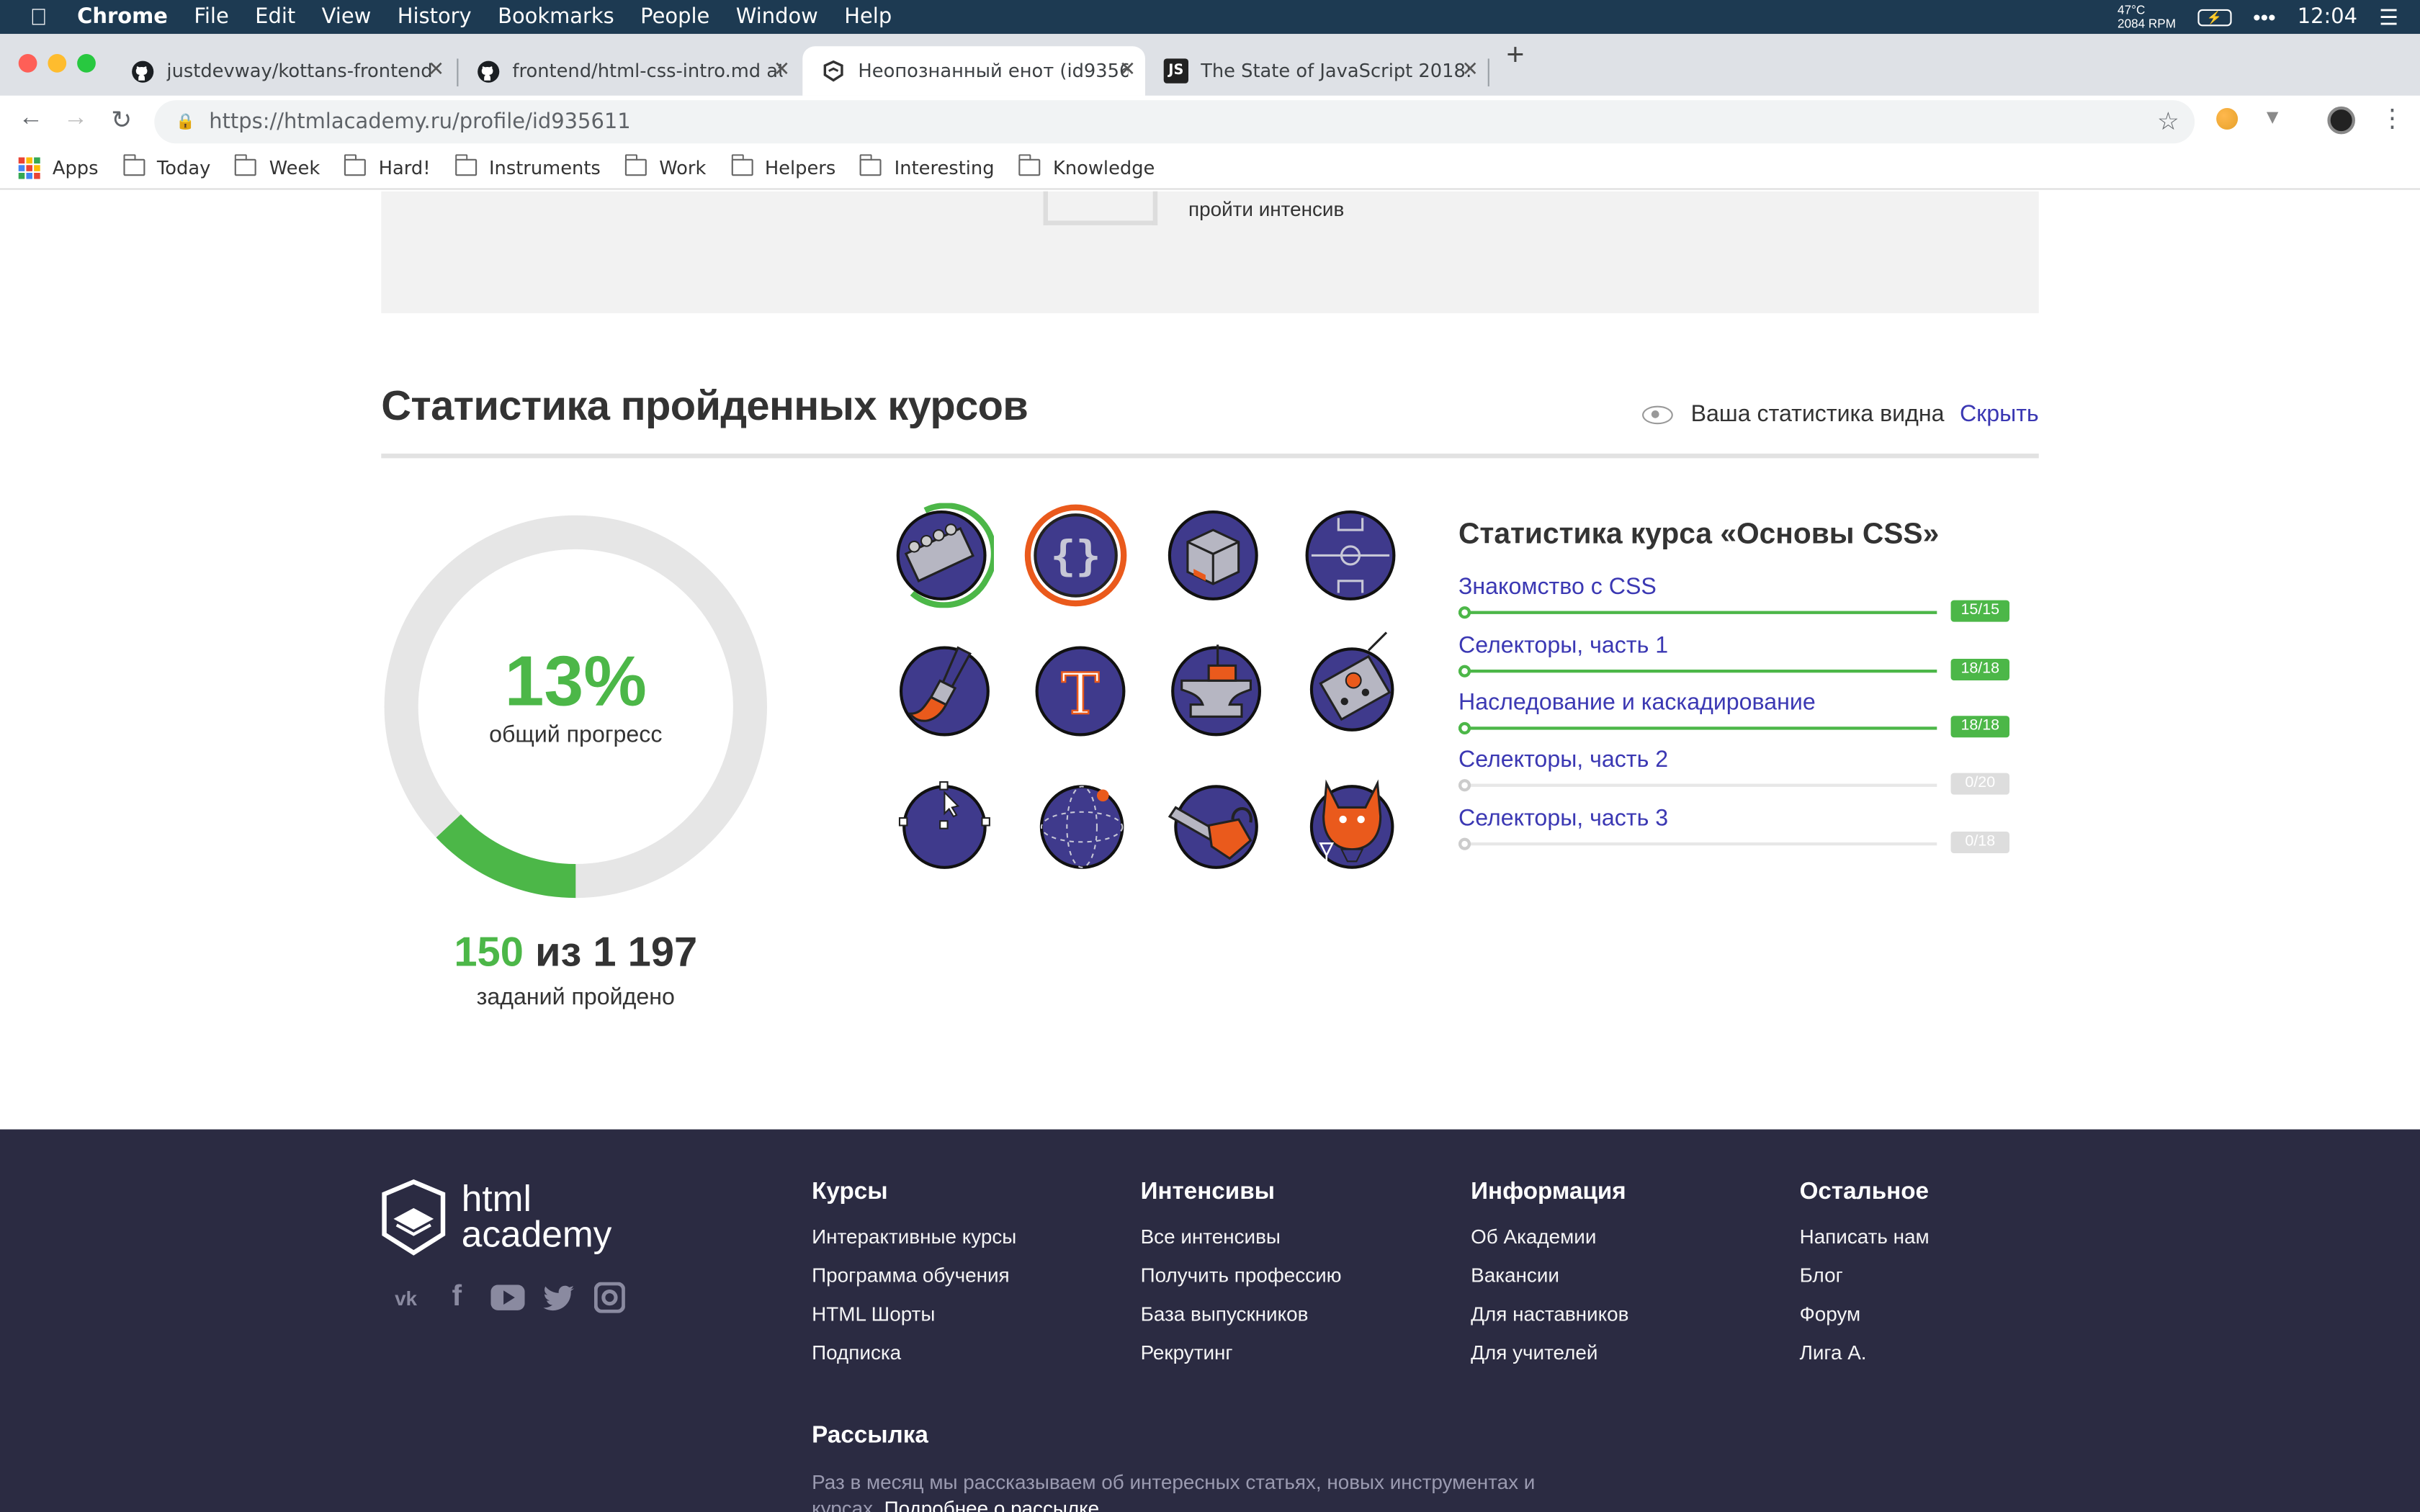 The image size is (2420, 1512). I want to click on bookmark-instruments: Instruments, so click(527, 166).